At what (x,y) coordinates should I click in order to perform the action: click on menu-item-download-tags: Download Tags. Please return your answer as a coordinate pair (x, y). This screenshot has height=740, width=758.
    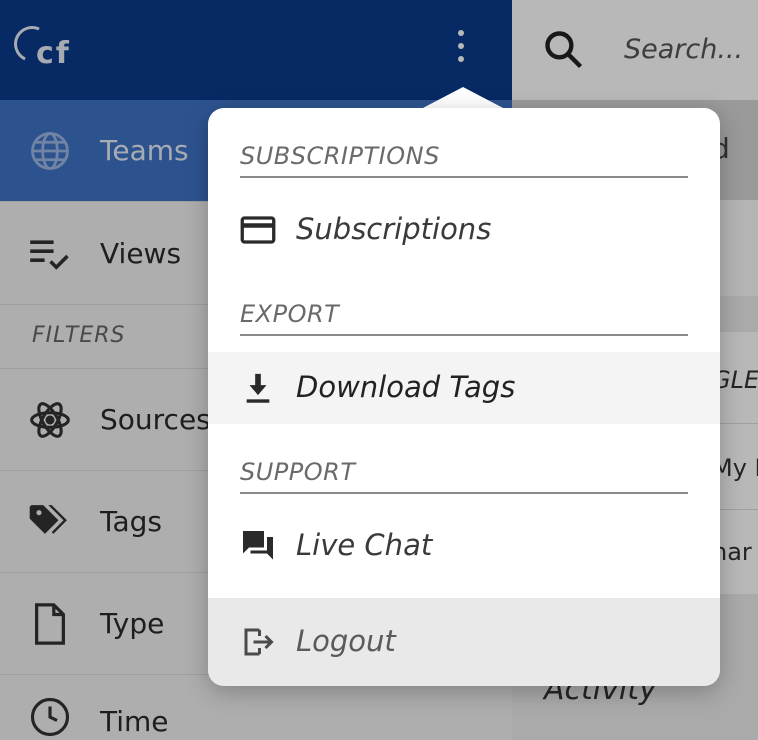
    Looking at the image, I should click on (464, 388).